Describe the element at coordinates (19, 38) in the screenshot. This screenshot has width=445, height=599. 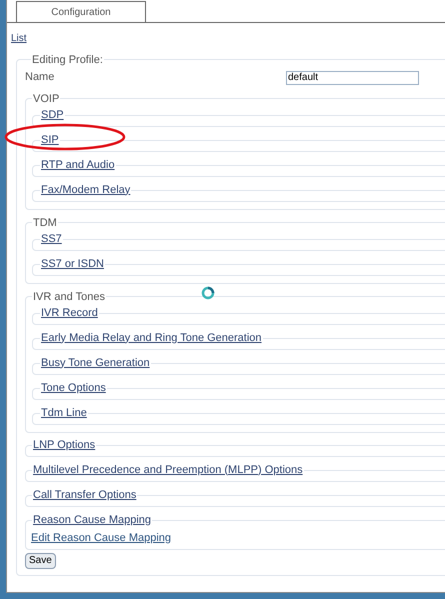
I see `list-link: List` at that location.